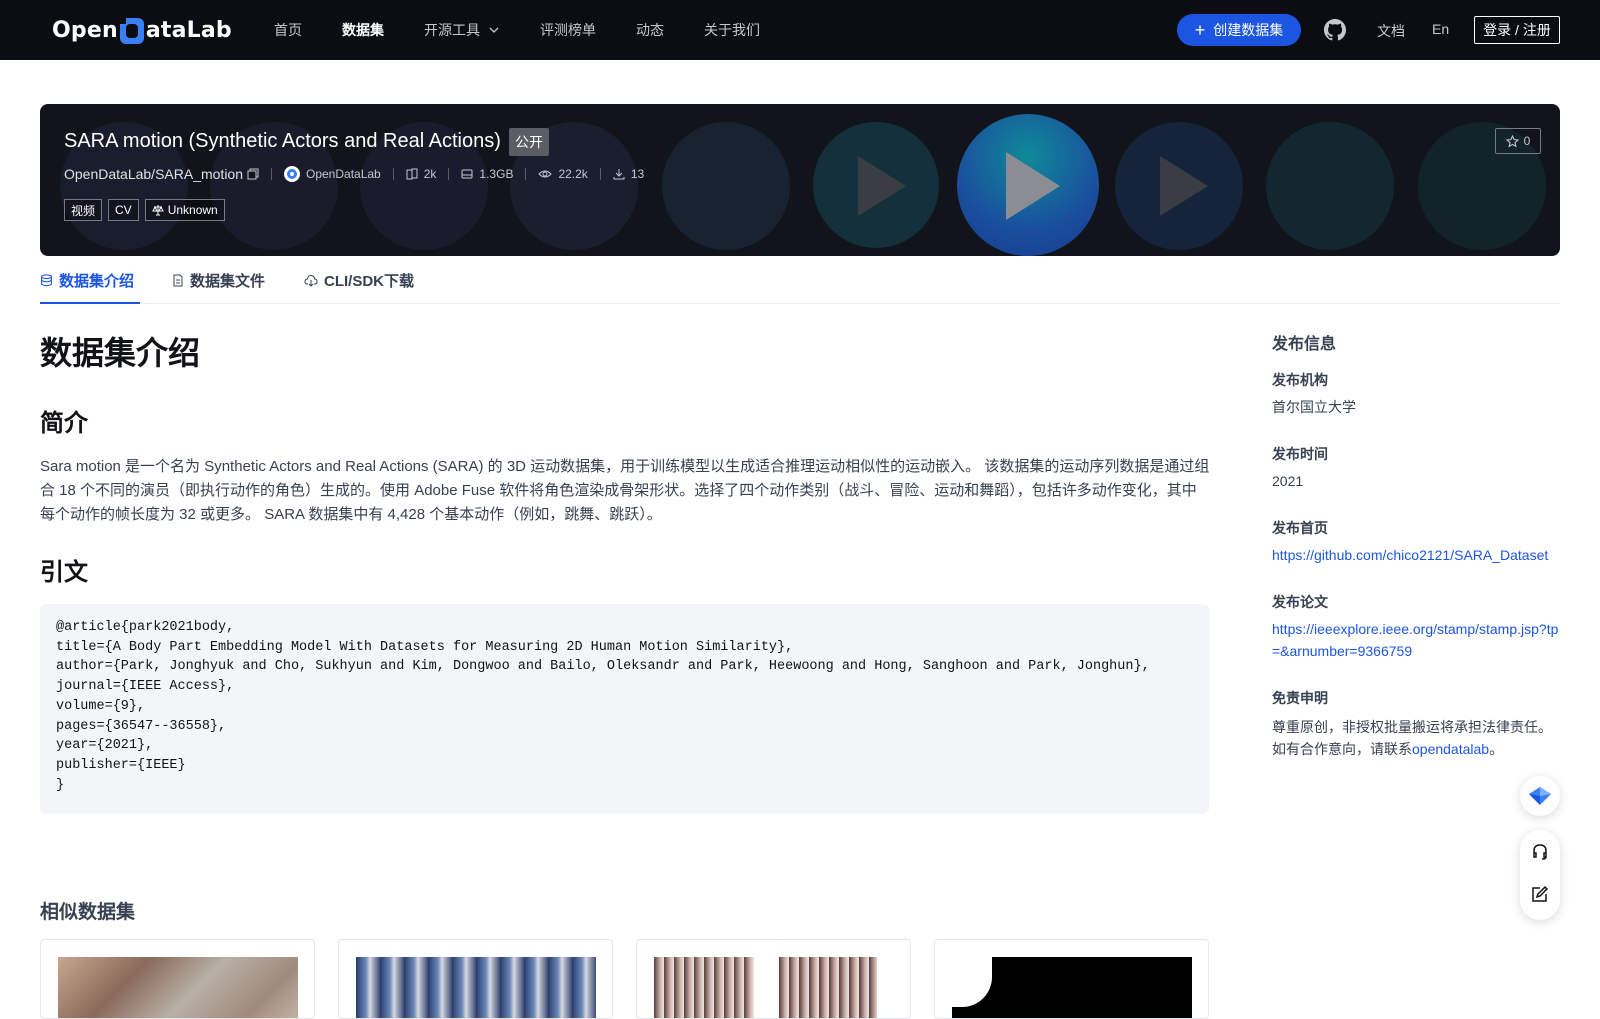 Image resolution: width=1600 pixels, height=1019 pixels. Describe the element at coordinates (83, 210) in the screenshot. I see `tag-video: 视频` at that location.